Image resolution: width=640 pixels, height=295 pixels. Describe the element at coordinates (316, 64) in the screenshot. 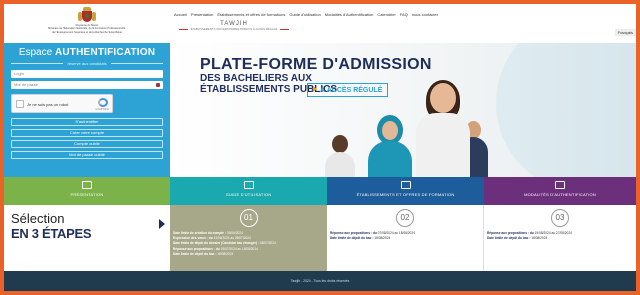

I see `hero-title: PLATE-FORME D'ADMISSION` at that location.